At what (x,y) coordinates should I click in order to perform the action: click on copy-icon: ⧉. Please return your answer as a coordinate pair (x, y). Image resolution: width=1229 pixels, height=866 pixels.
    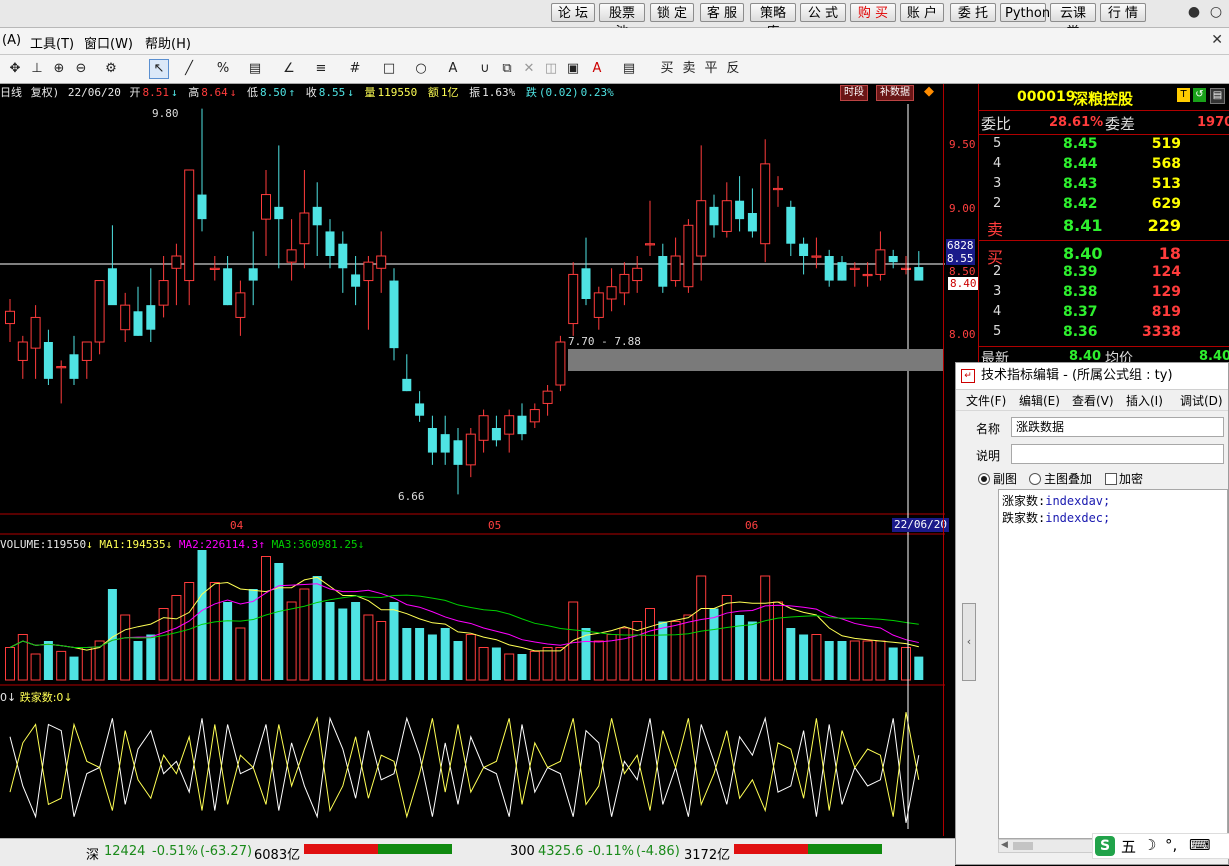
    Looking at the image, I should click on (507, 69).